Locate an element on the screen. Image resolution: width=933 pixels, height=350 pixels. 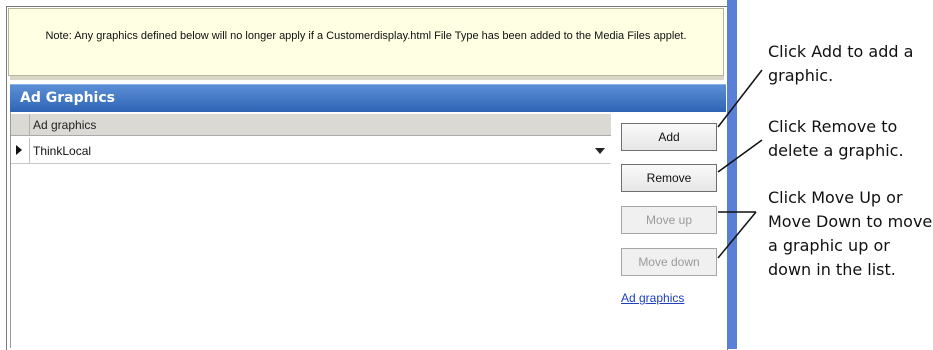
callout-line-move-down is located at coordinates (737, 235).